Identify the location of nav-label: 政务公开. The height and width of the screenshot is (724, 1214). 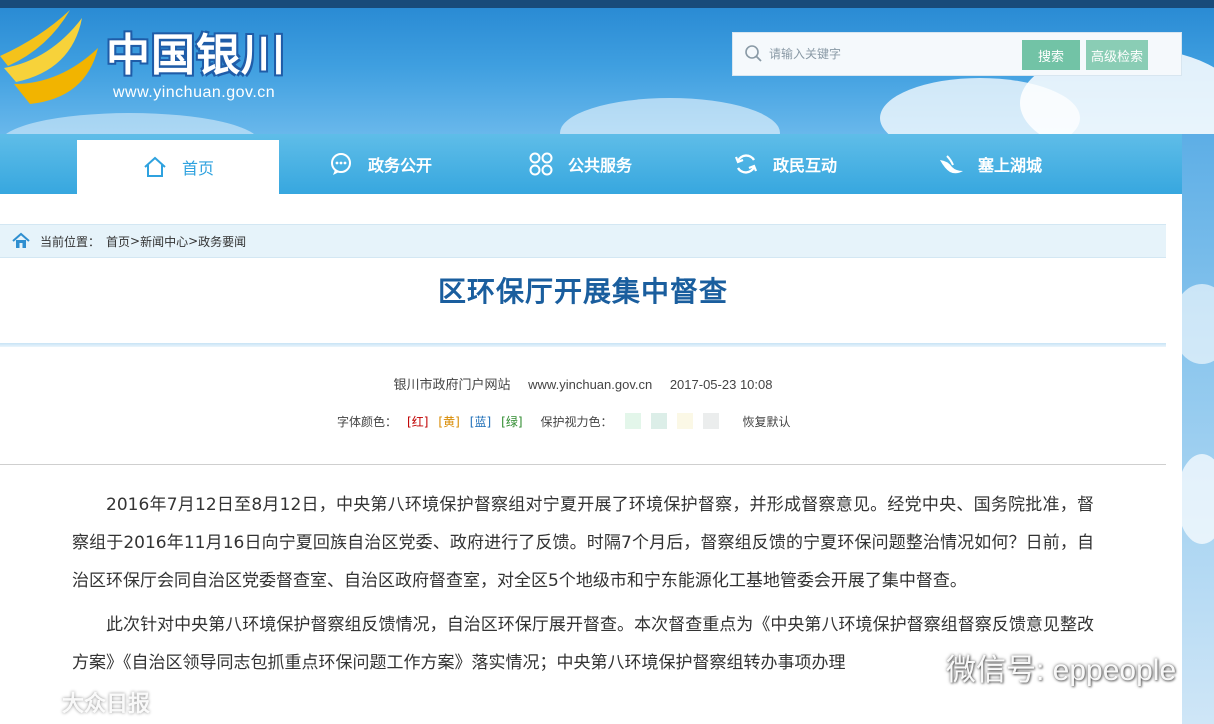
(399, 165).